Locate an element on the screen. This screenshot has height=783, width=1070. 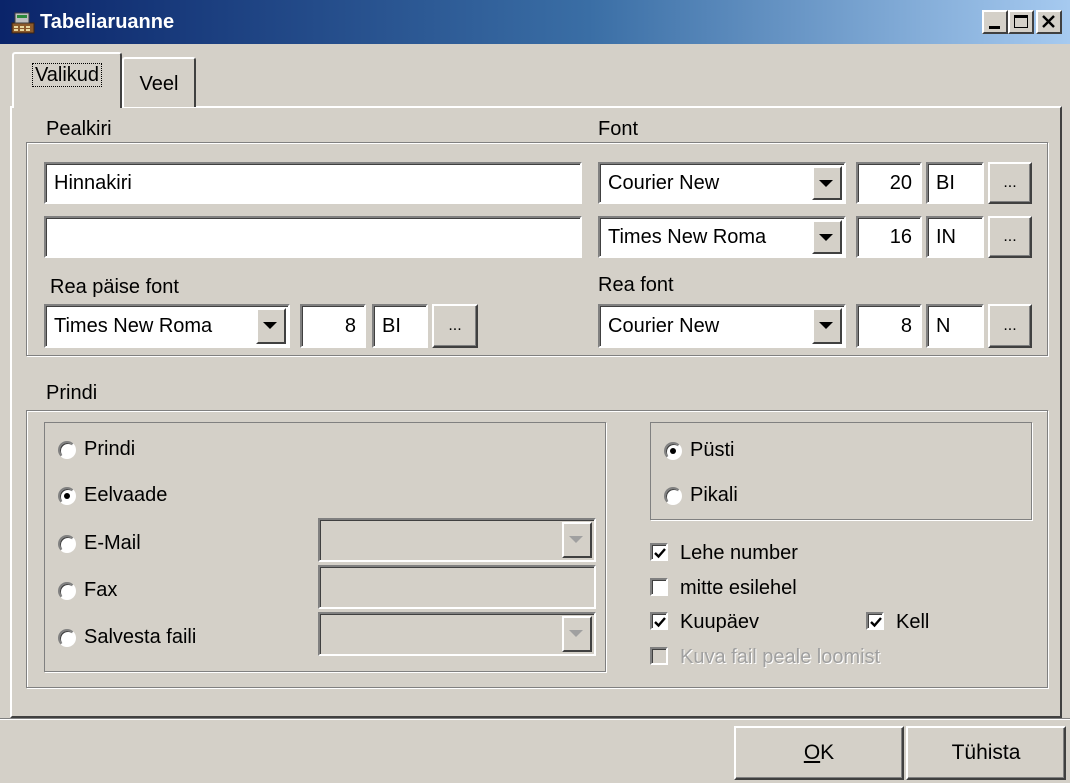
radio-eelvaade: Eelvaade is located at coordinates (158, 496).